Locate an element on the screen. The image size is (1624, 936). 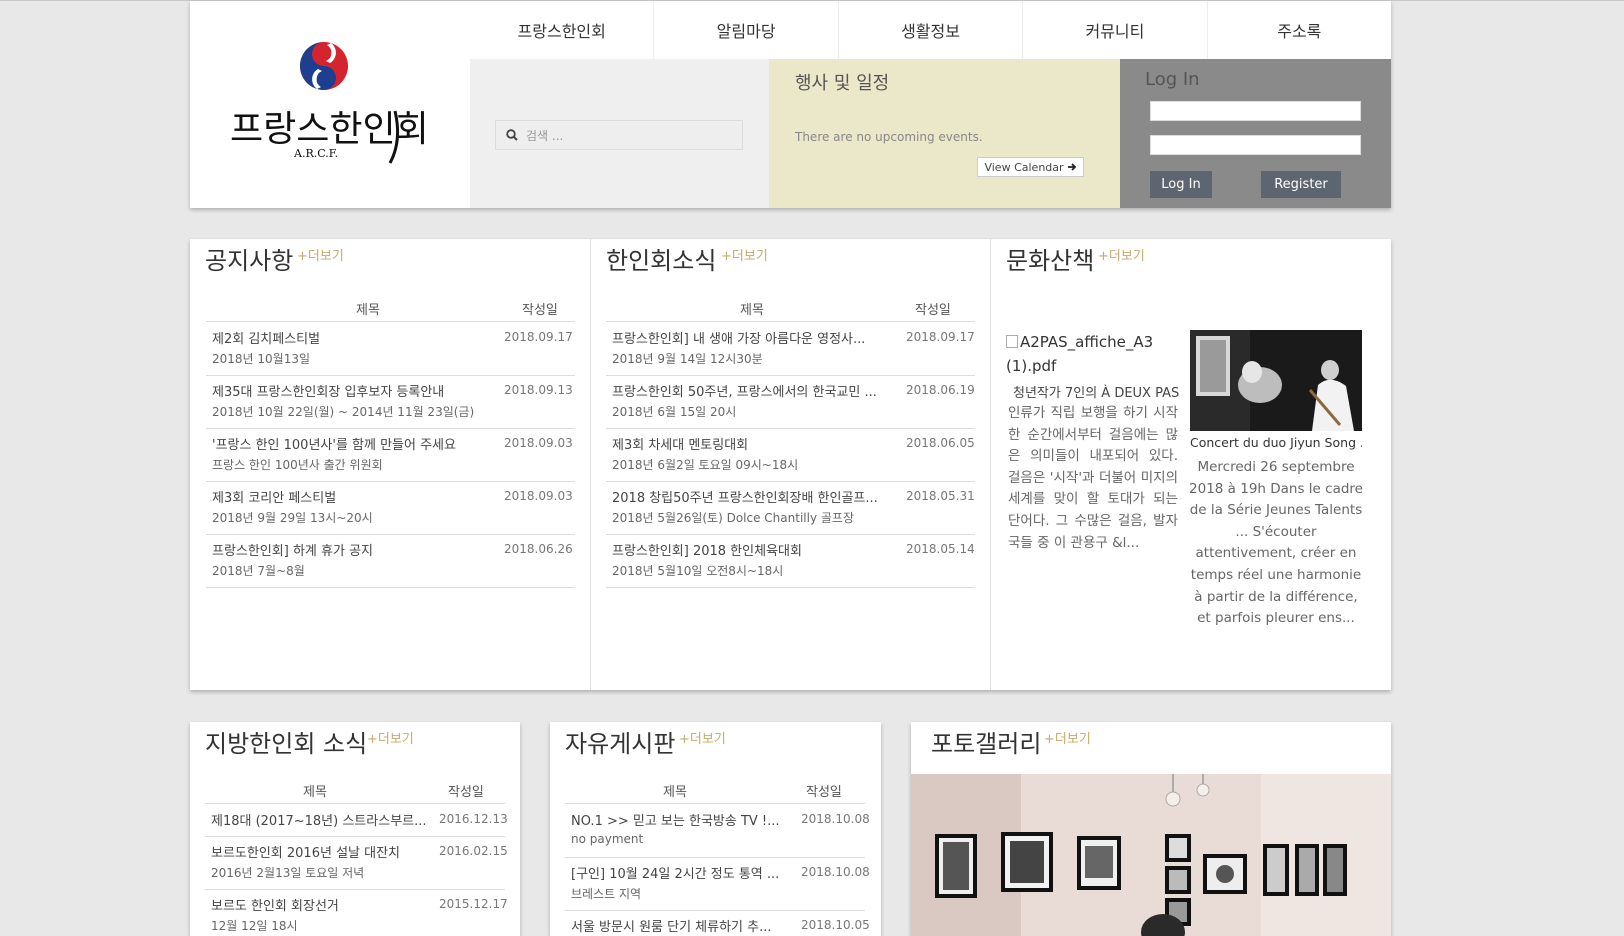
notice-more-link: +더보기 is located at coordinates (320, 254).